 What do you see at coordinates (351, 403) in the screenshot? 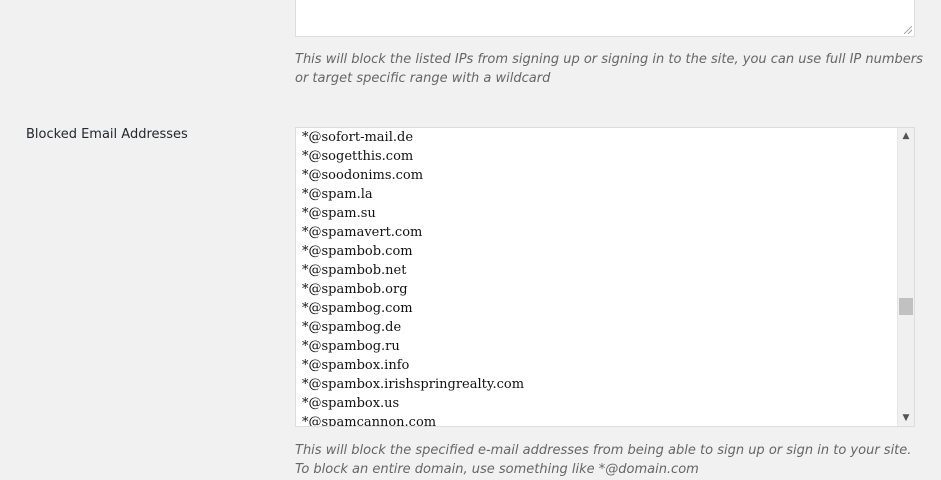
I see `email-entry: *@spambox.us` at bounding box center [351, 403].